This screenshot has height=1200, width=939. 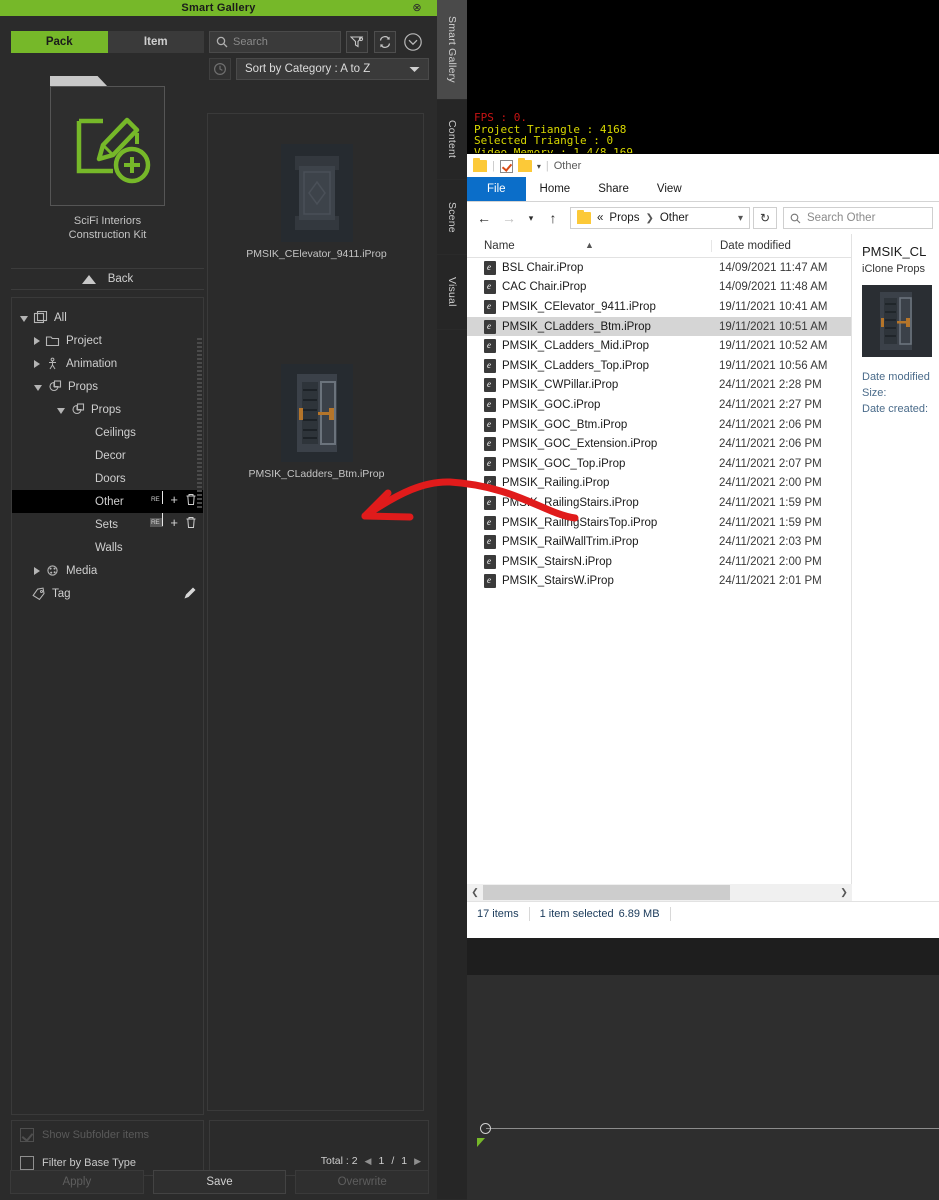 I want to click on timeline-knob, so click(x=485, y=1128).